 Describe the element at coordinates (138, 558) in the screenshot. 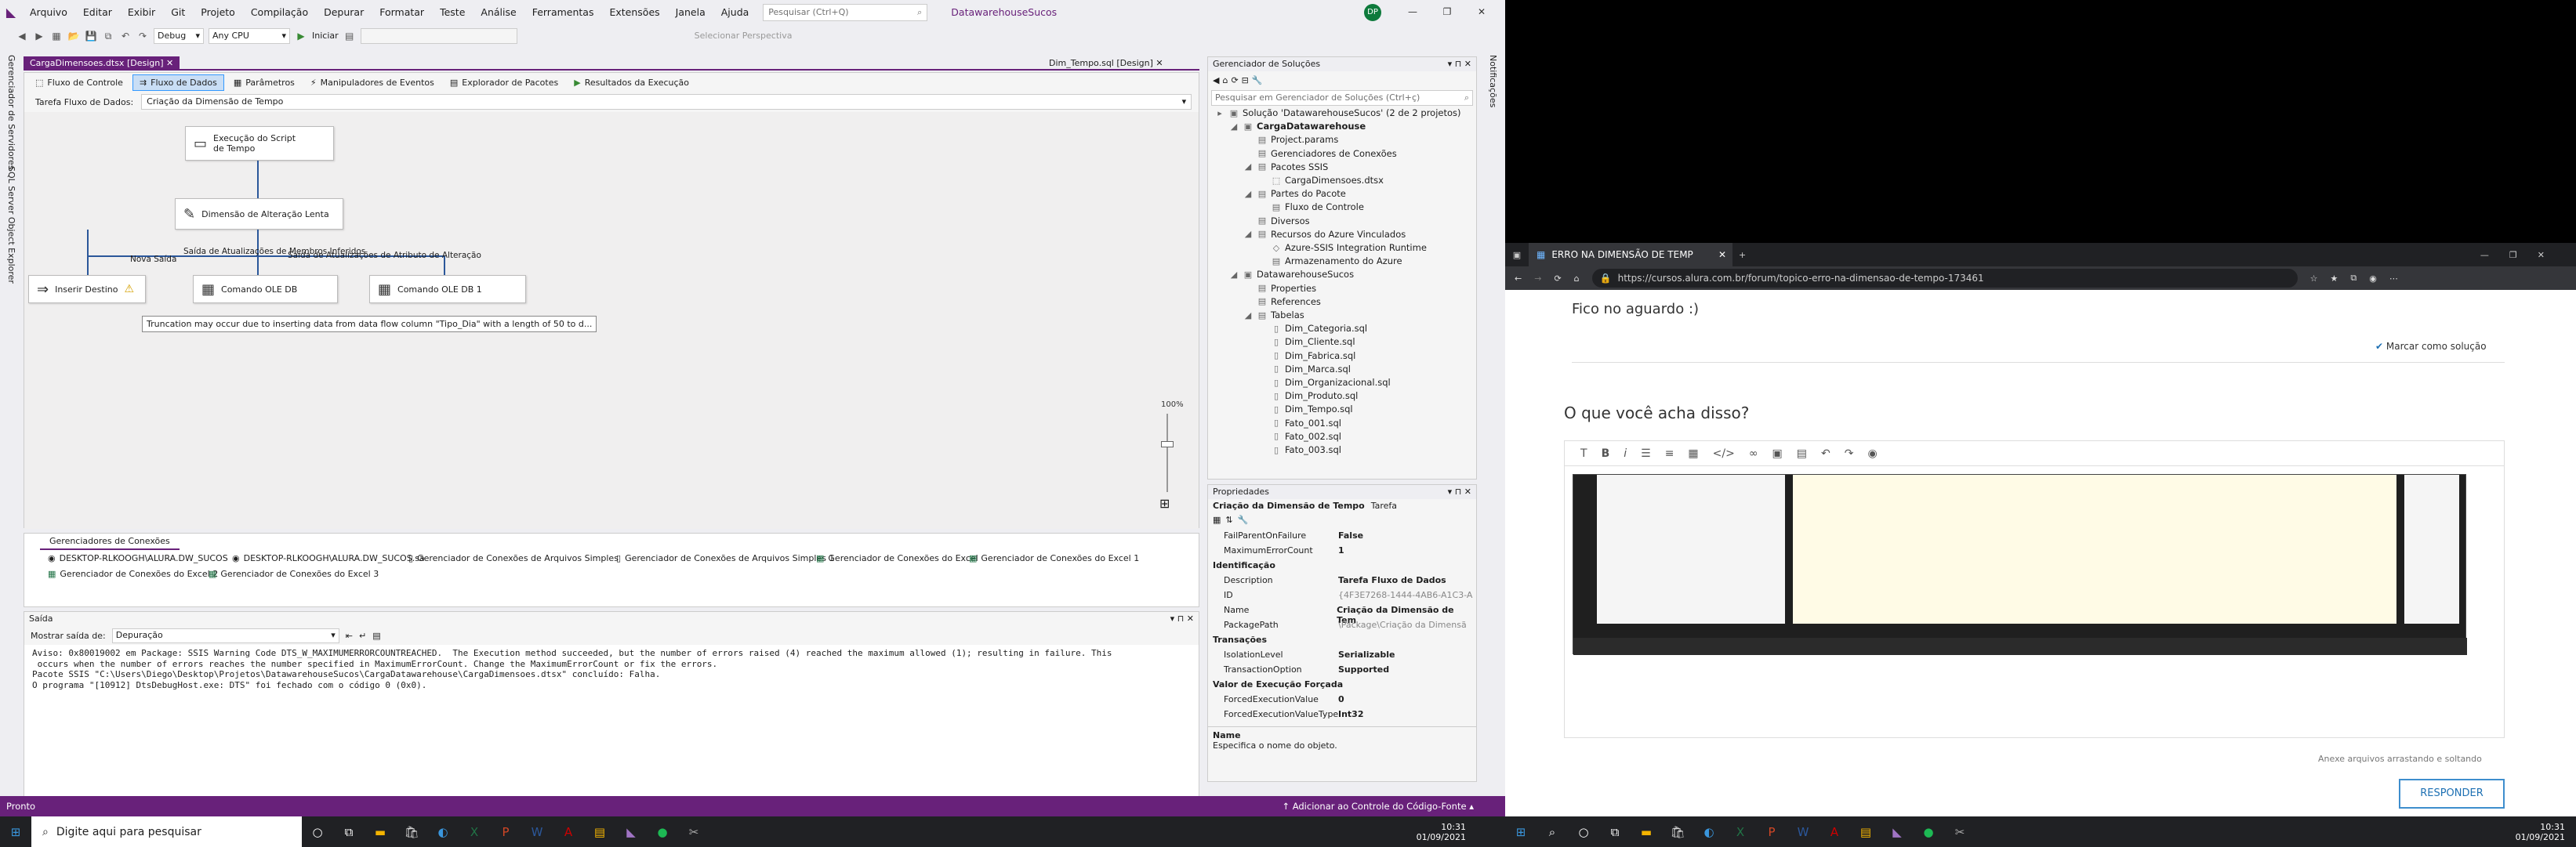

I see `connection-item: ◉ DESKTOP-RLKOOGH\ALURA.DW_SUCOS` at that location.